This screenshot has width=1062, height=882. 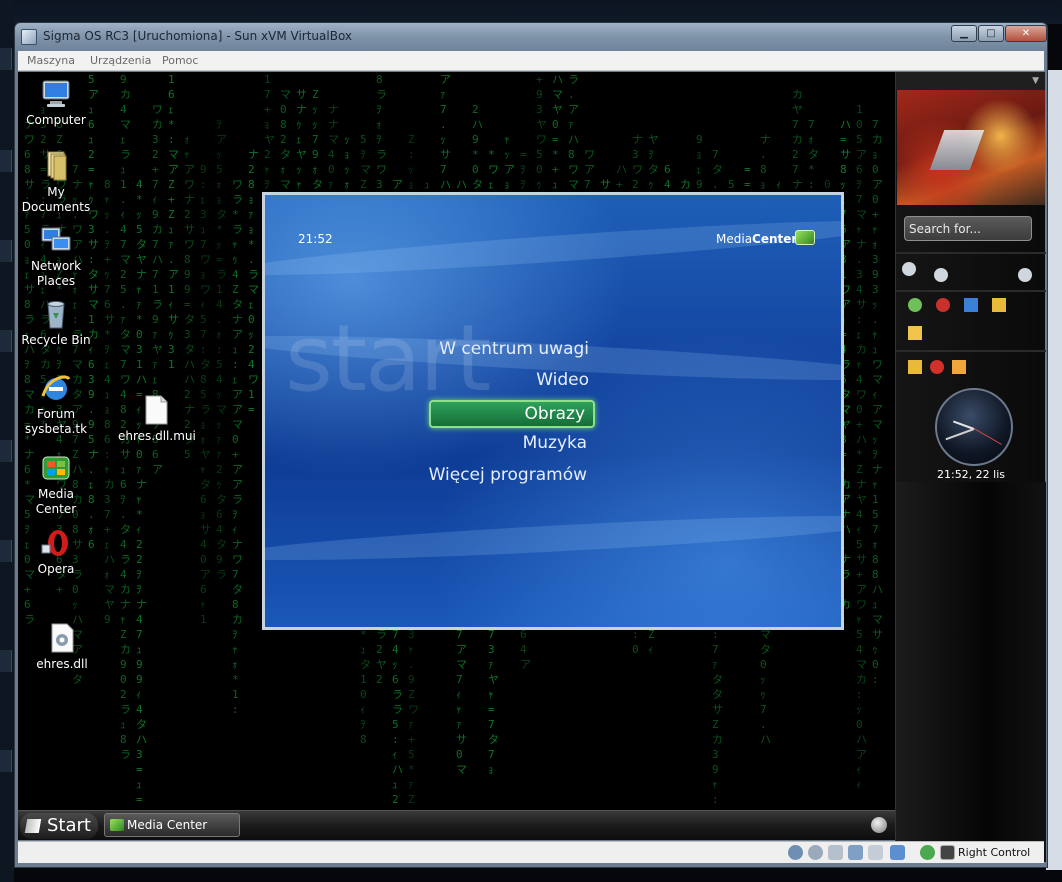 What do you see at coordinates (531, 12) in the screenshot?
I see `host-desktop-top` at bounding box center [531, 12].